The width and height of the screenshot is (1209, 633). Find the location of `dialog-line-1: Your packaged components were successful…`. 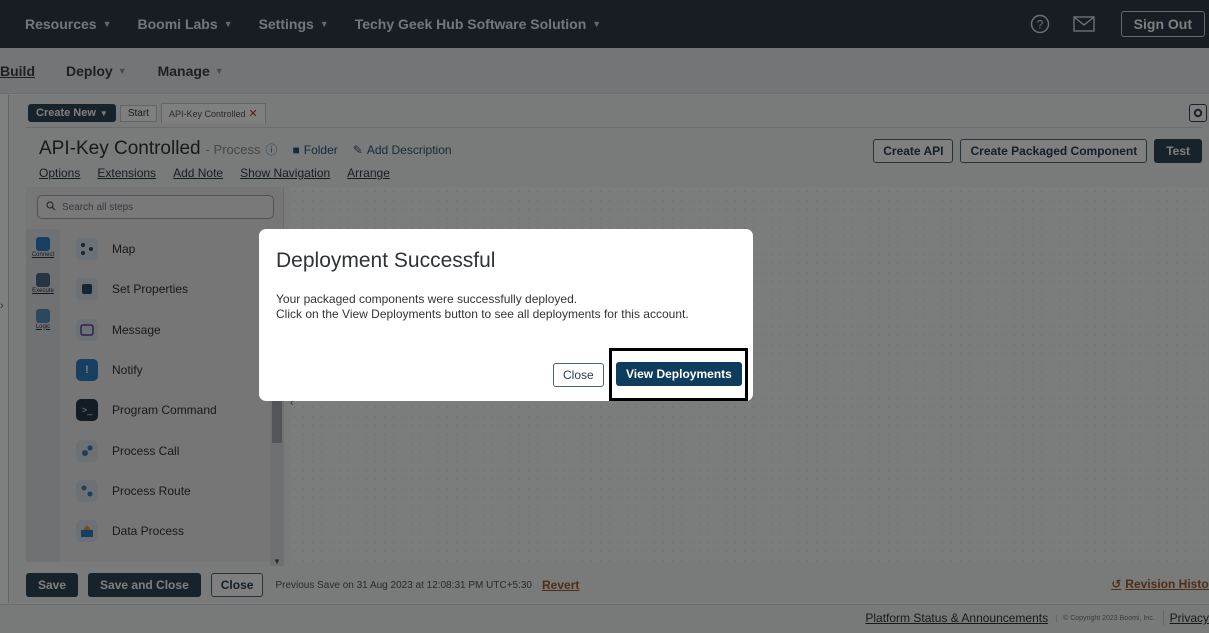

dialog-line-1: Your packaged components were successful… is located at coordinates (427, 299).